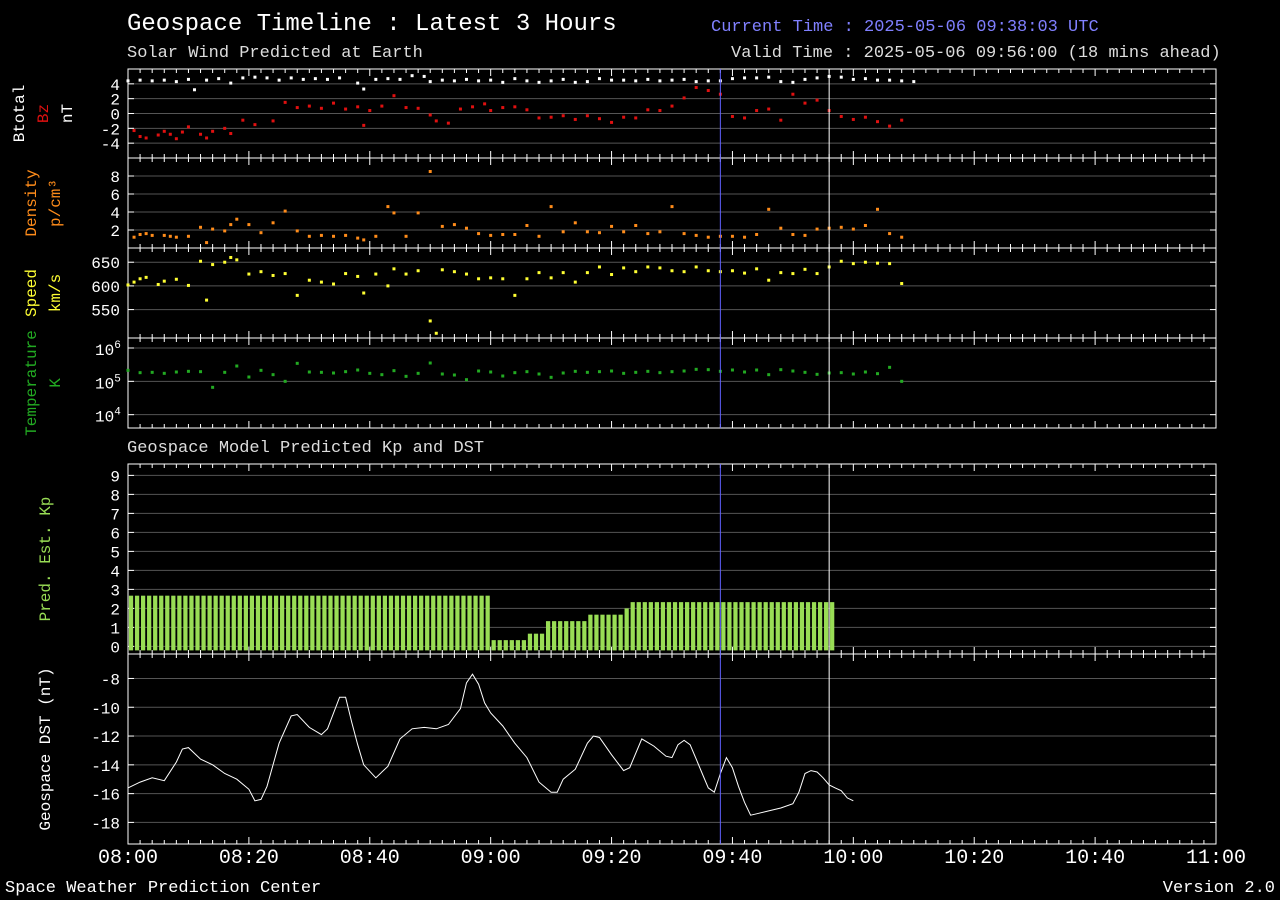 The height and width of the screenshot is (900, 1280). I want to click on temperature-axis-label: K, so click(56, 383).